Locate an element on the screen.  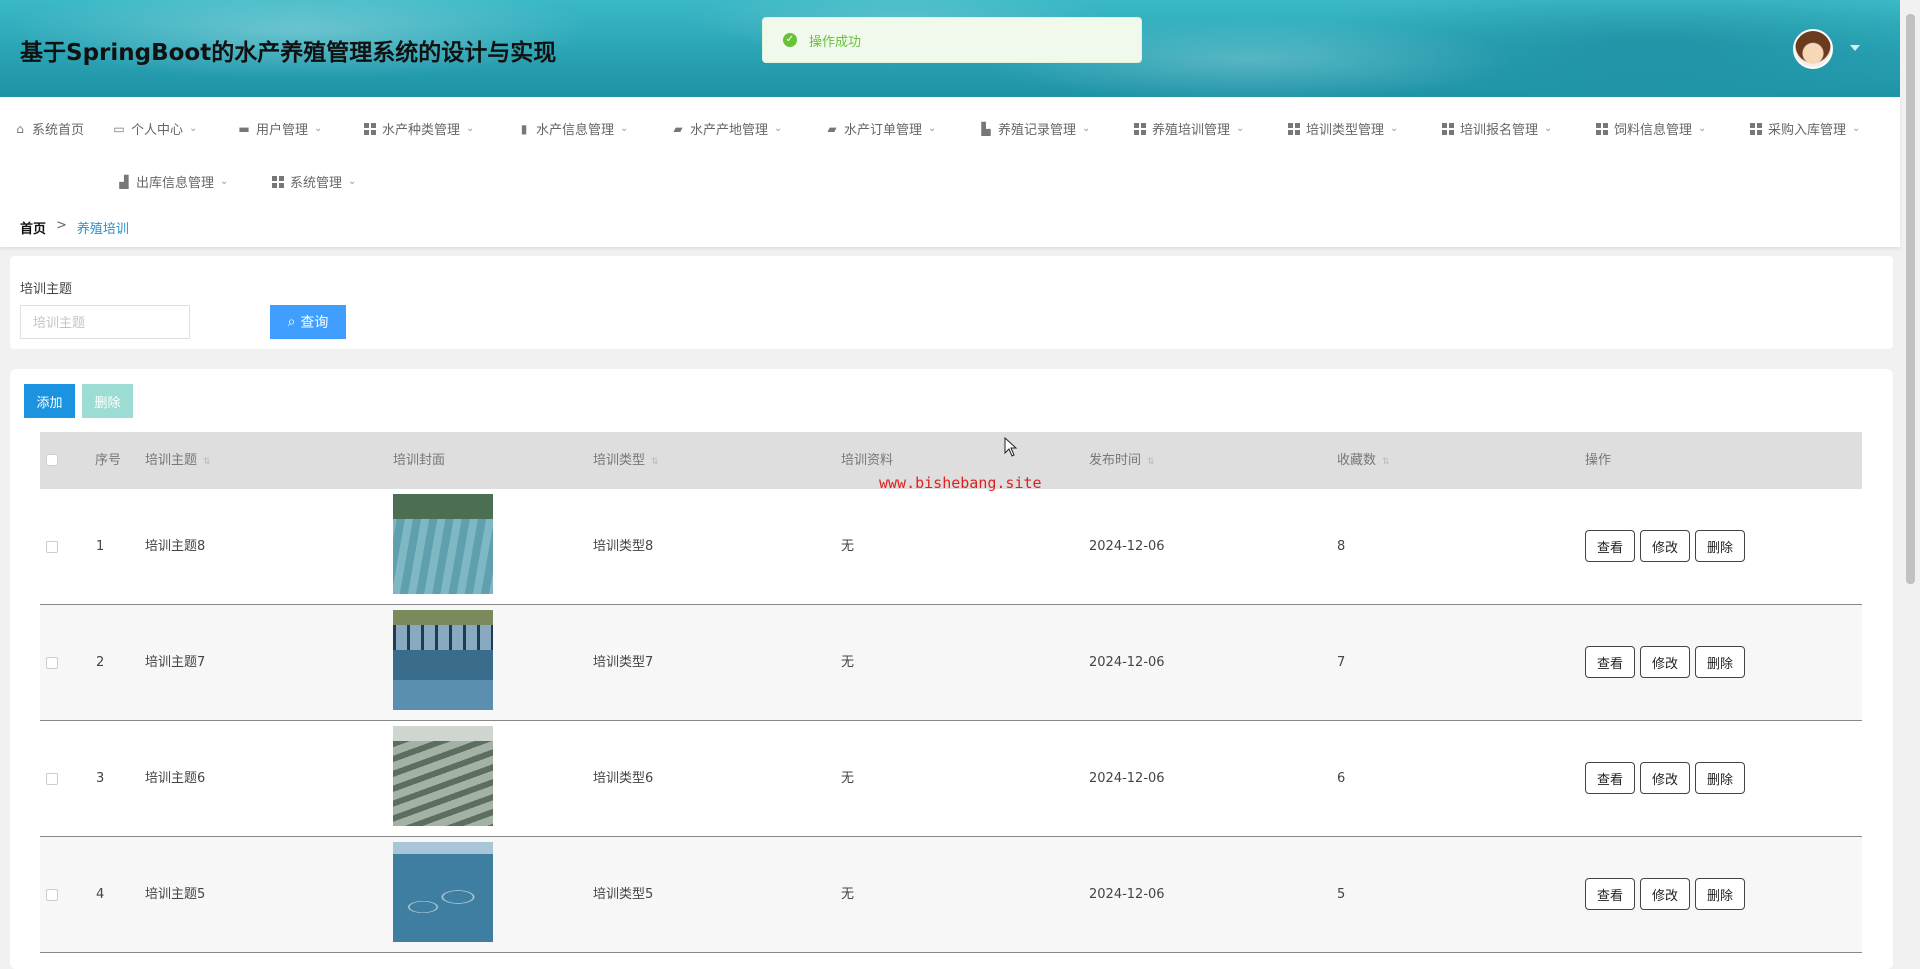
nav-item-label: 培训报名管理 is located at coordinates (1499, 130).